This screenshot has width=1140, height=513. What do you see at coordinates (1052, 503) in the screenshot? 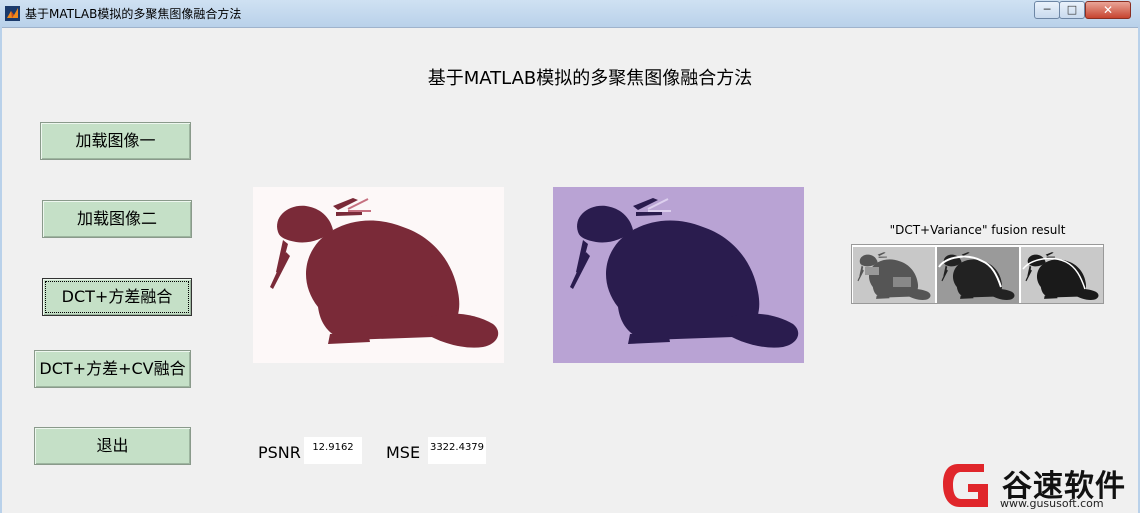
I see `watermark-url: www.gususoft.com` at bounding box center [1052, 503].